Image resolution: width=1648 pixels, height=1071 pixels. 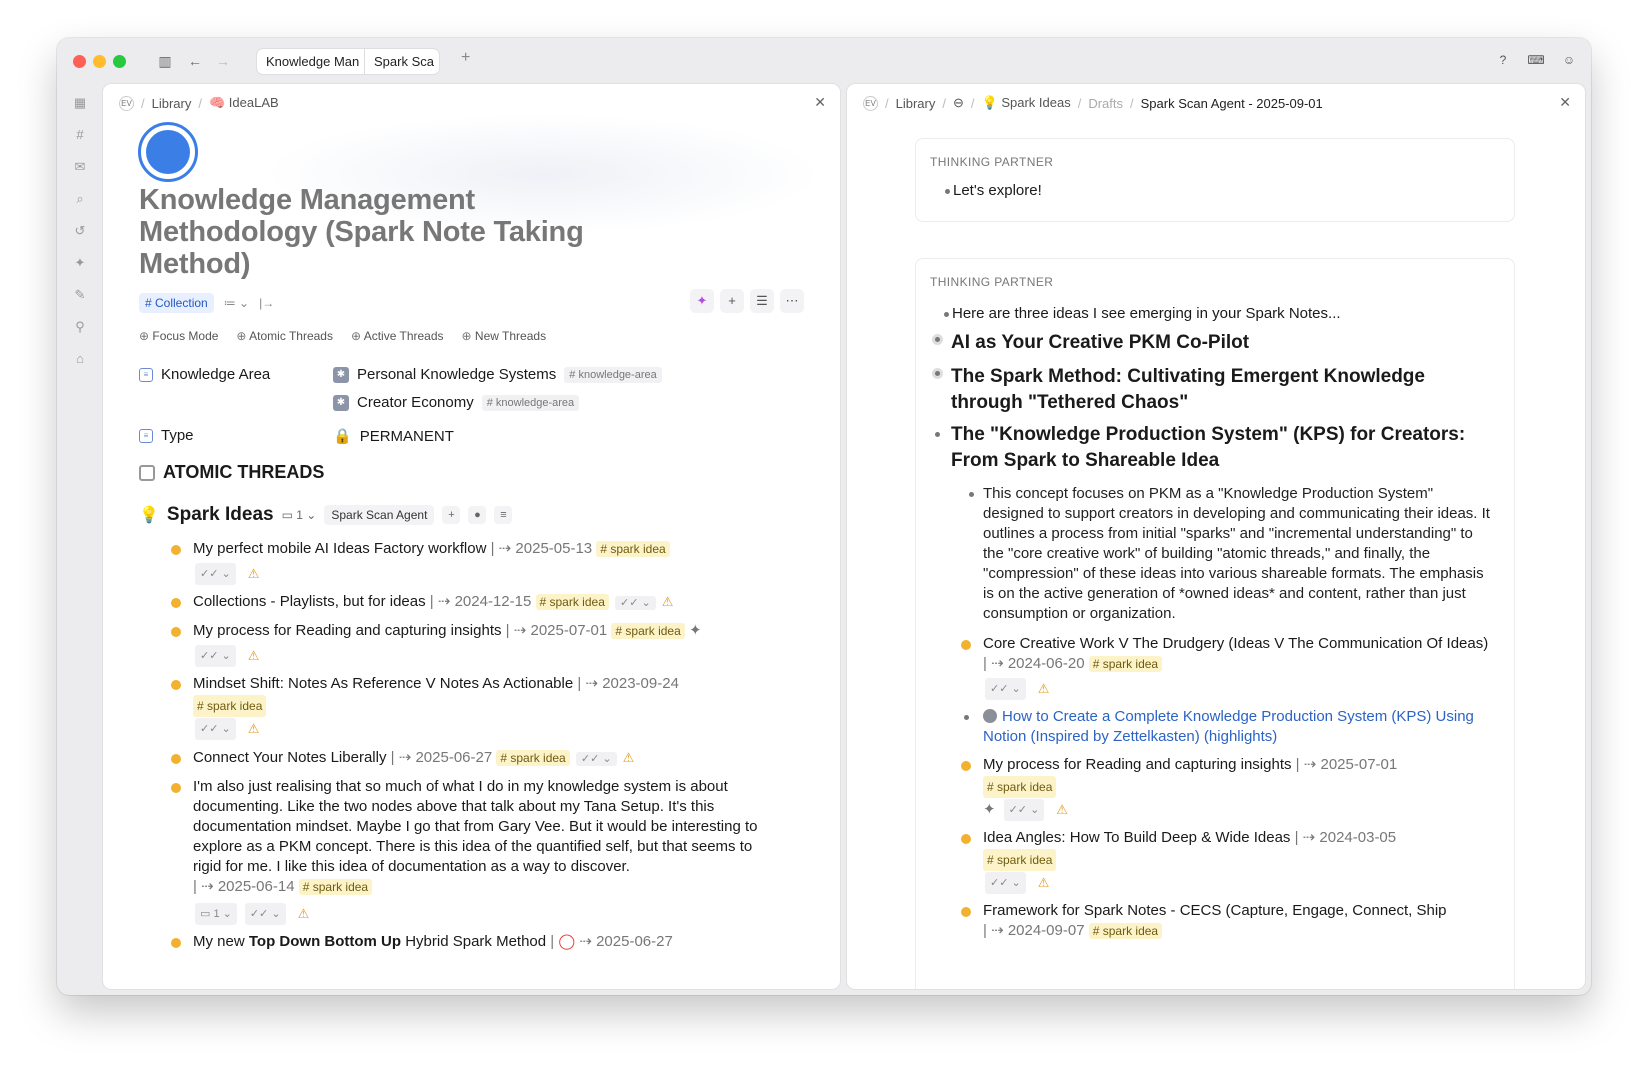 I want to click on filter-active-threads: Active Threads, so click(x=397, y=336).